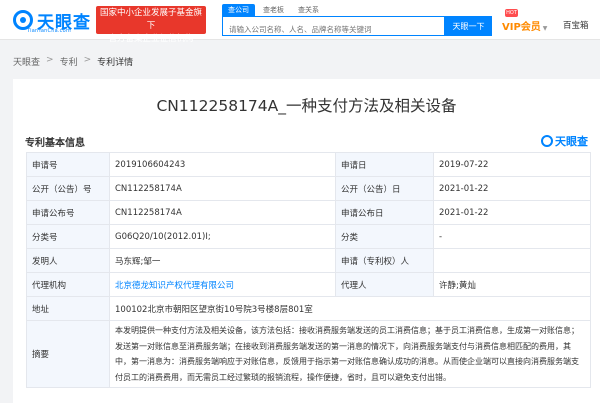 The image size is (600, 403). Describe the element at coordinates (512, 284) in the screenshot. I see `value-agent: 许静;黄灿` at that location.